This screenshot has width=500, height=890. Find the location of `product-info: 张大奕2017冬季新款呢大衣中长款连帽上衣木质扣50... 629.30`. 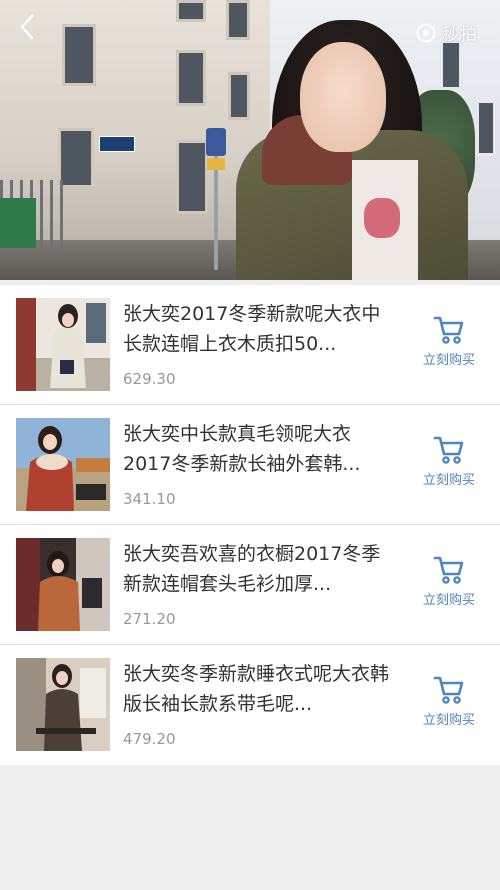

product-info: 张大奕2017冬季新款呢大衣中长款连帽上衣木质扣50... 629.30 is located at coordinates (258, 343).